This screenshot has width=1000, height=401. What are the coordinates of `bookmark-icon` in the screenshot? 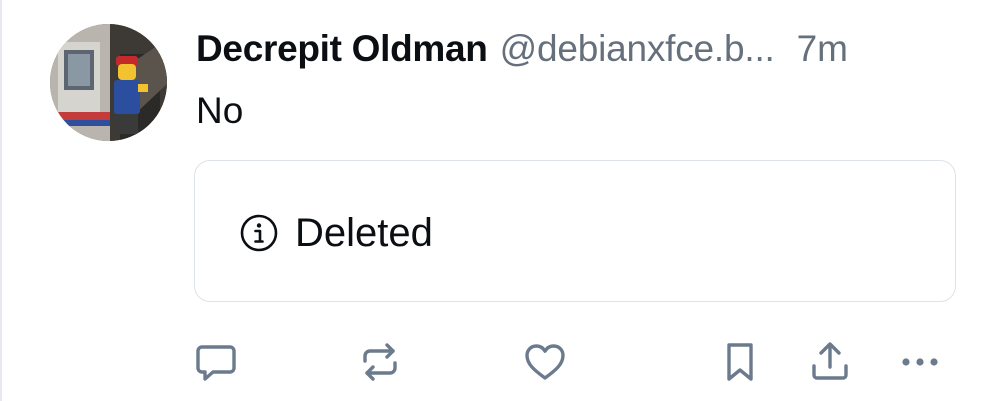 It's located at (740, 362).